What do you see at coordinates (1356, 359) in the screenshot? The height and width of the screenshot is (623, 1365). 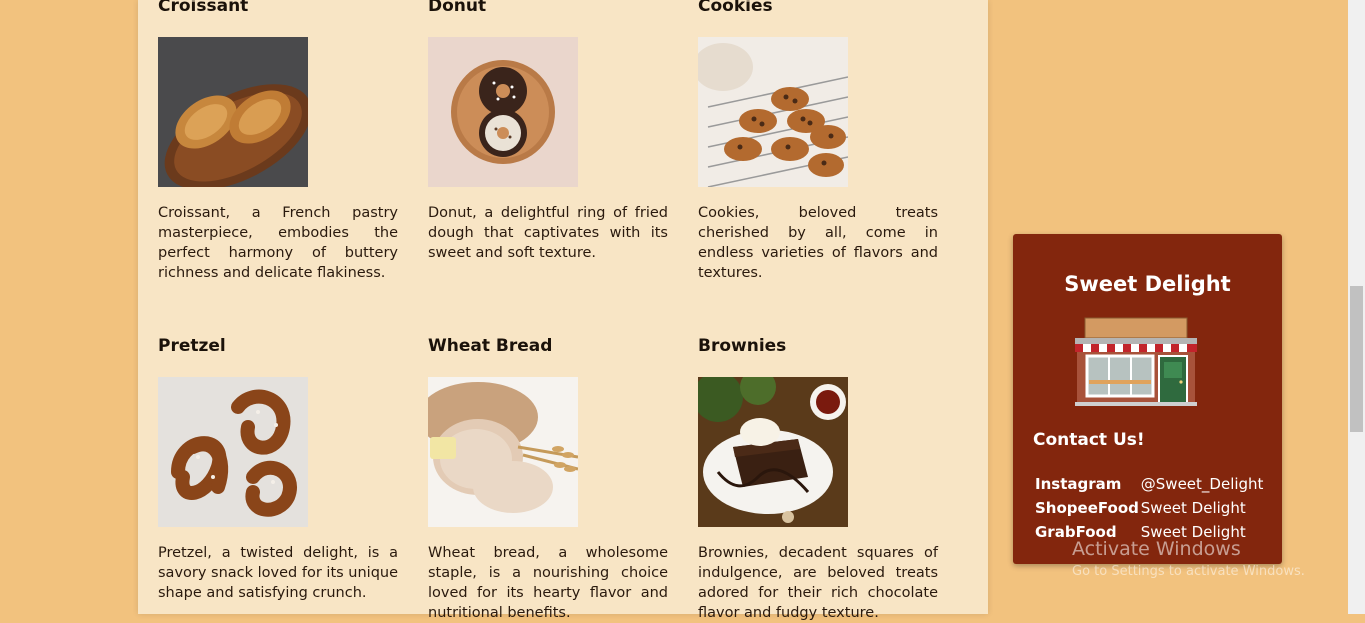 I see `scrollbar-thumb` at bounding box center [1356, 359].